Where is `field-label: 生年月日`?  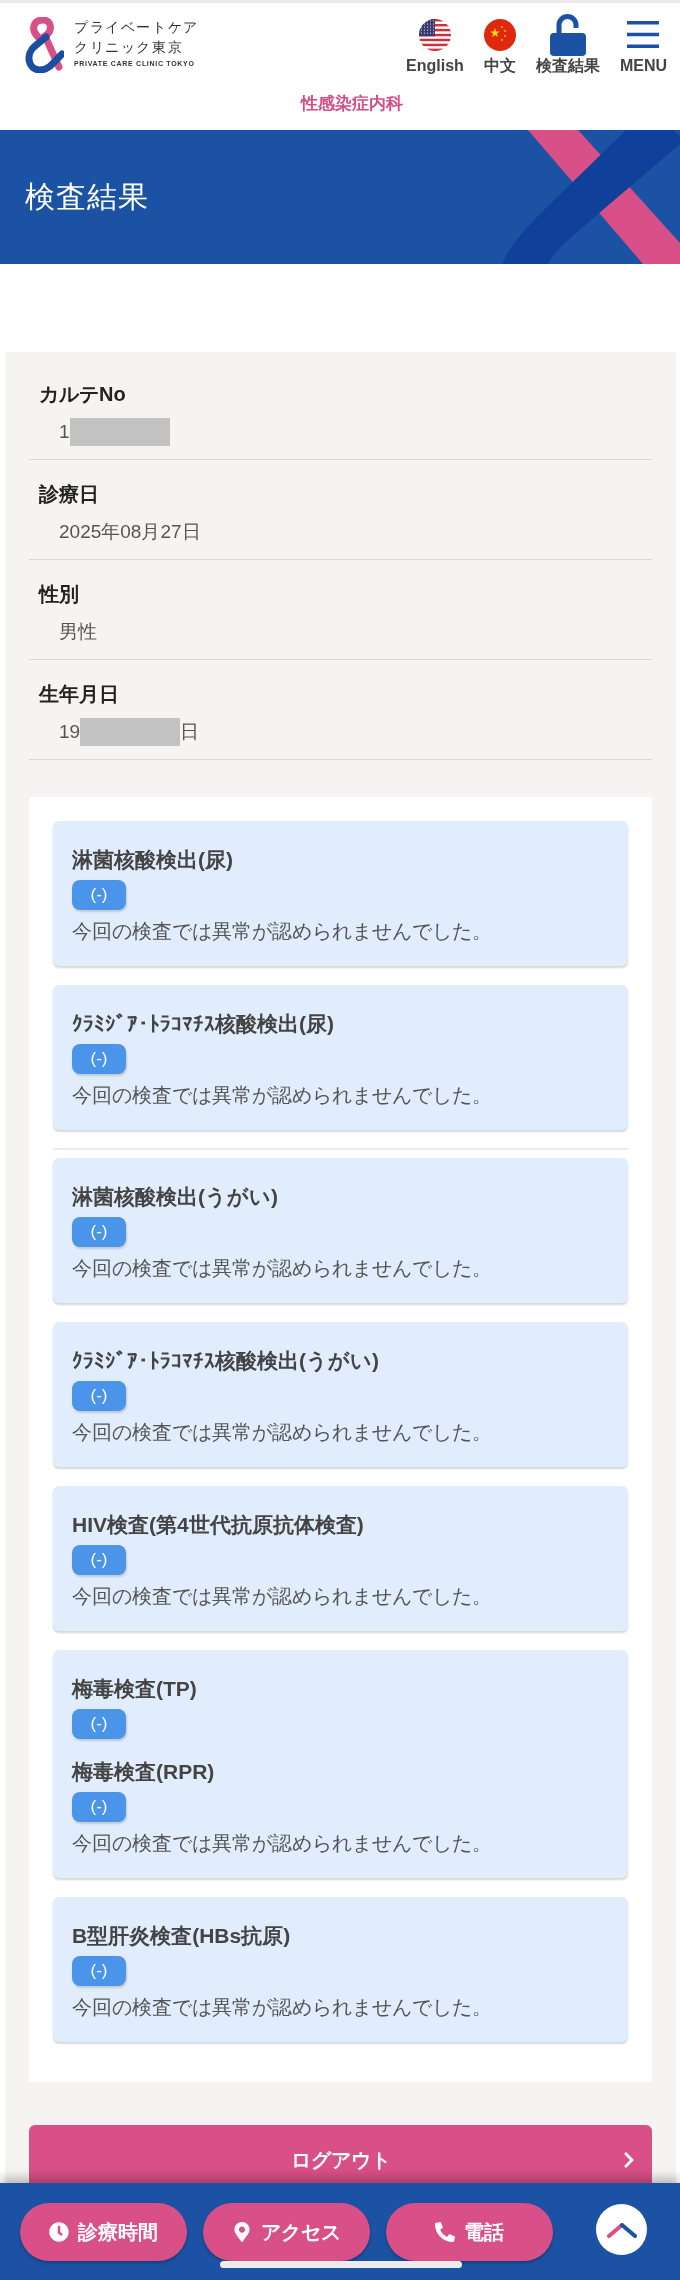
field-label: 生年月日 is located at coordinates (79, 694).